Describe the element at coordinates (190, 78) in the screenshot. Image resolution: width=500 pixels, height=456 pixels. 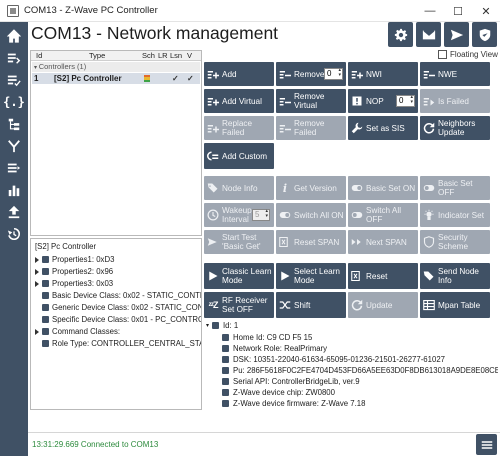
I see `row-v: ✓` at that location.